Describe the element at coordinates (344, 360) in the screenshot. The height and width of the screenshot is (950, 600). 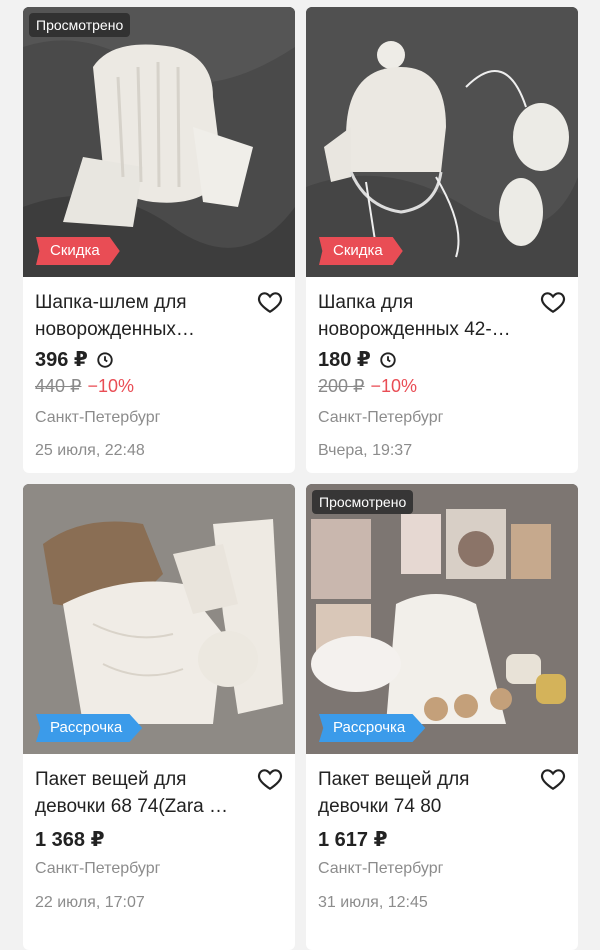
I see `price-value: 180 ₽` at that location.